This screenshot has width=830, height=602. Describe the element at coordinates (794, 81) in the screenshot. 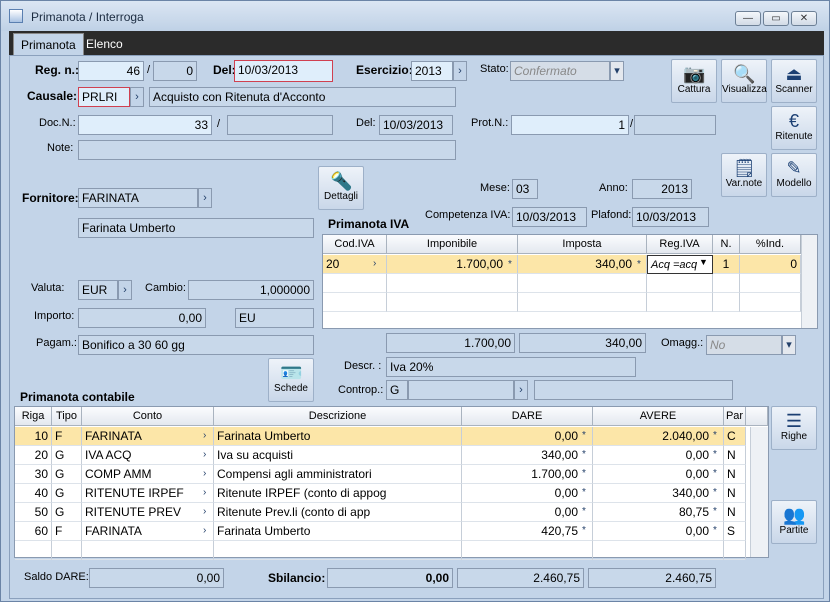

I see `scanner-button: ⏏ Scanner` at that location.